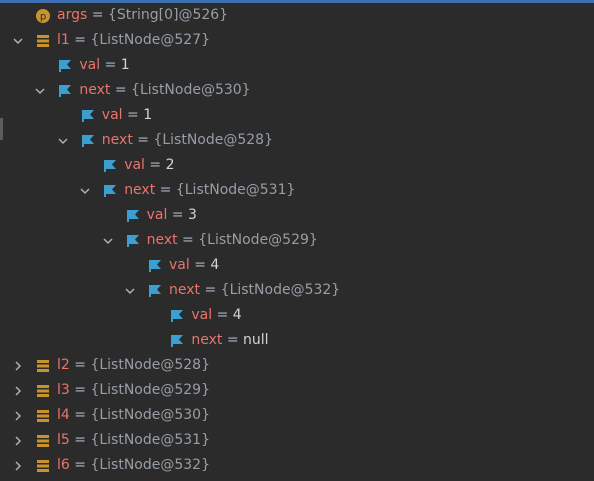  I want to click on variable-label: next = {ListNode@532}, so click(254, 290).